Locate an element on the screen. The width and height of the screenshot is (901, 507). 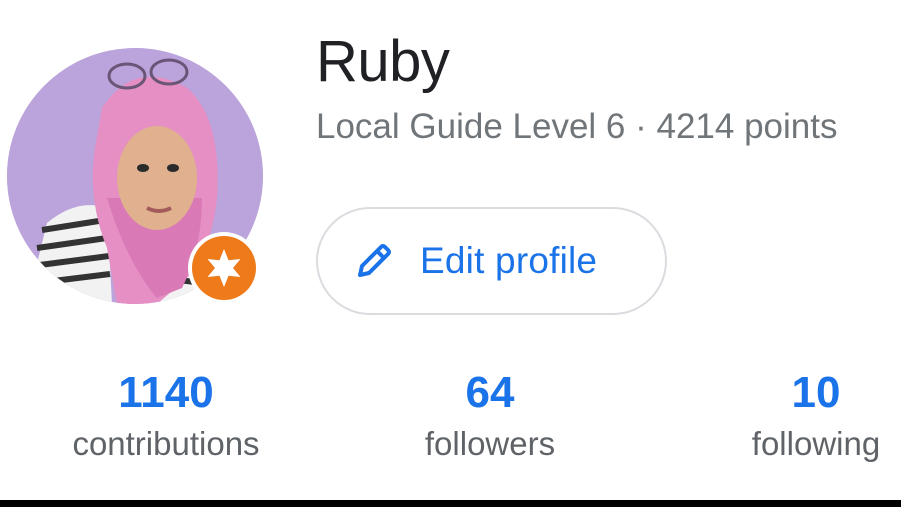
local-guide-badge is located at coordinates (224, 268).